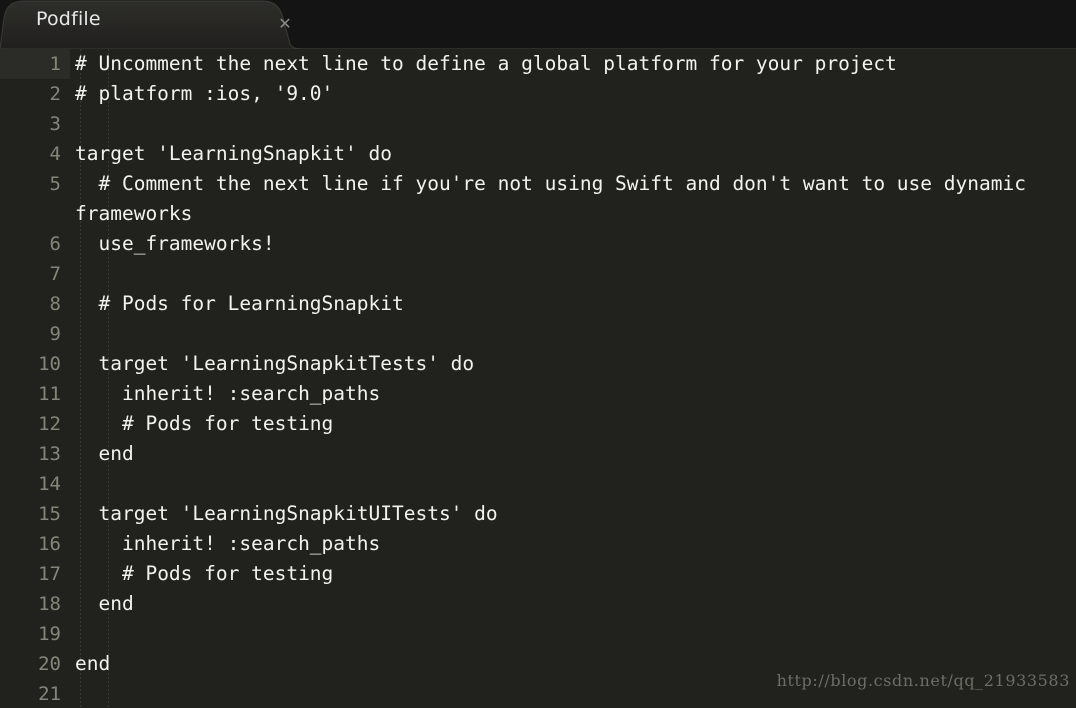 The width and height of the screenshot is (1076, 708). Describe the element at coordinates (49, 364) in the screenshot. I see `line-number: 10` at that location.